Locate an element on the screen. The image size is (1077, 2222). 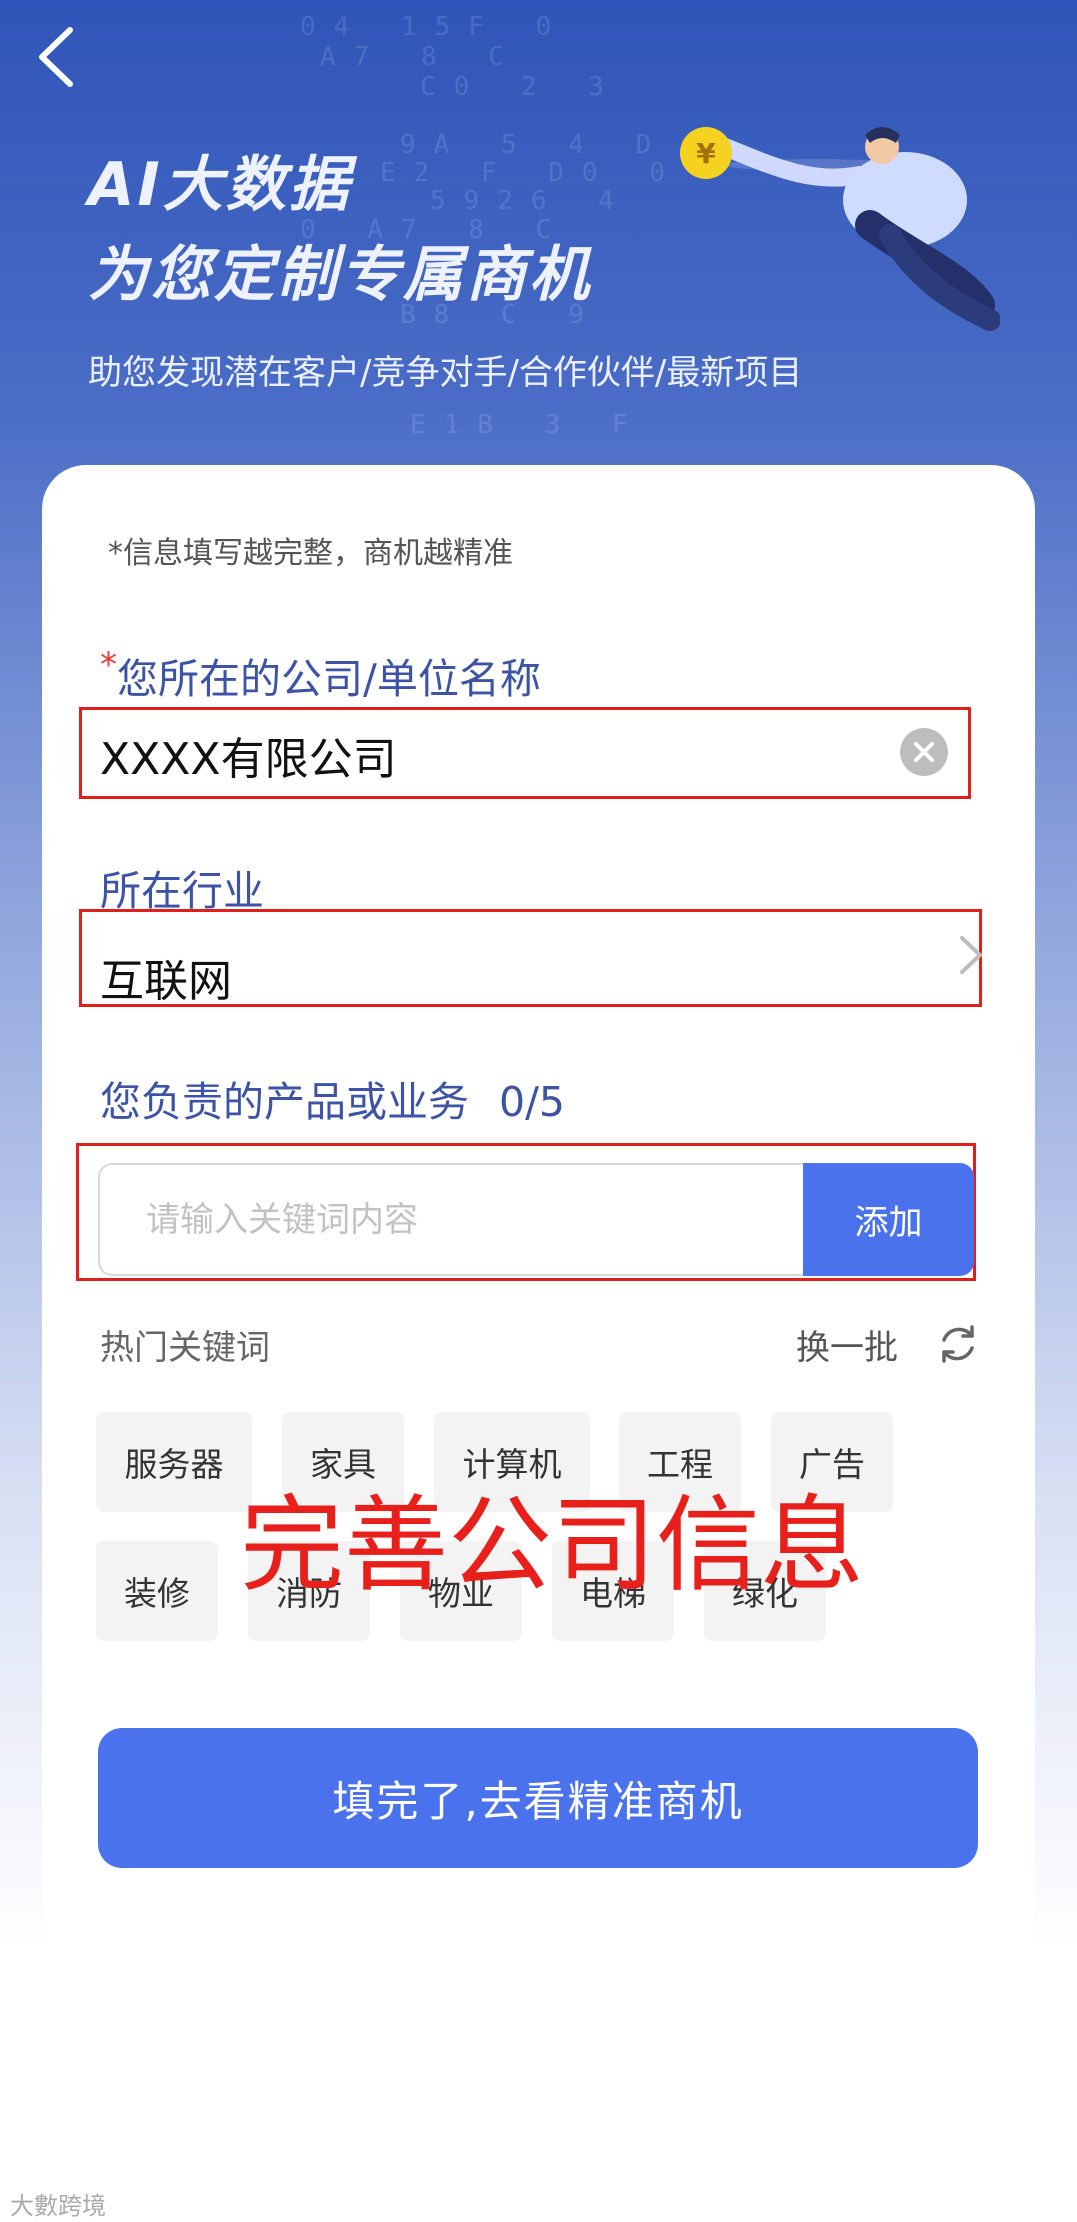
add-keyword-button: 添加 is located at coordinates (888, 1219).